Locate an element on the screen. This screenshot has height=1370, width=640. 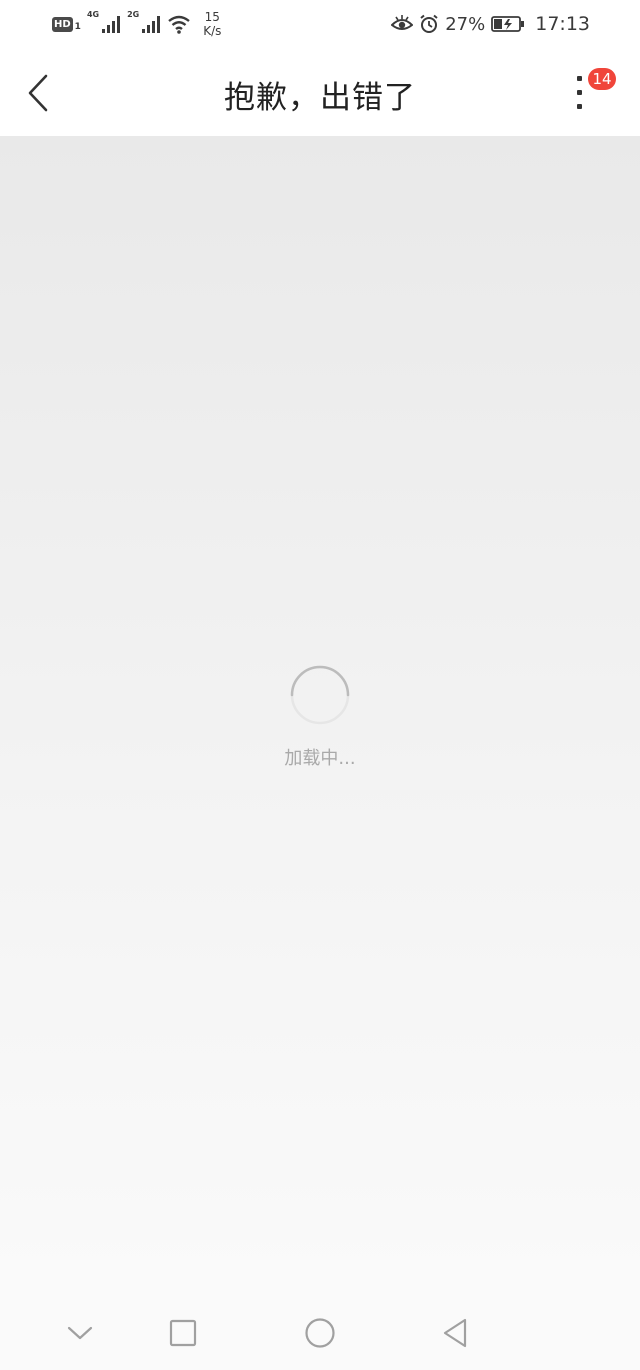
title-bar: 抱歉，出错了 is located at coordinates (320, 92).